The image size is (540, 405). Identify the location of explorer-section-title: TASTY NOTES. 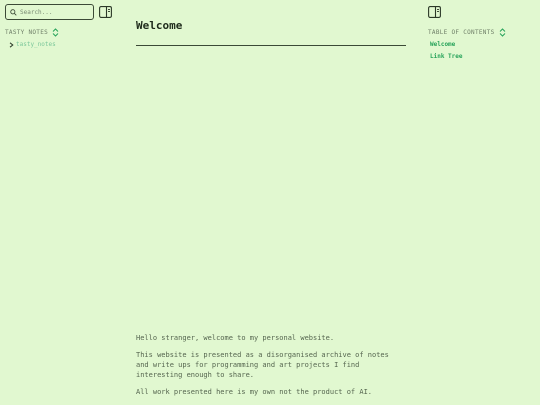
(27, 32).